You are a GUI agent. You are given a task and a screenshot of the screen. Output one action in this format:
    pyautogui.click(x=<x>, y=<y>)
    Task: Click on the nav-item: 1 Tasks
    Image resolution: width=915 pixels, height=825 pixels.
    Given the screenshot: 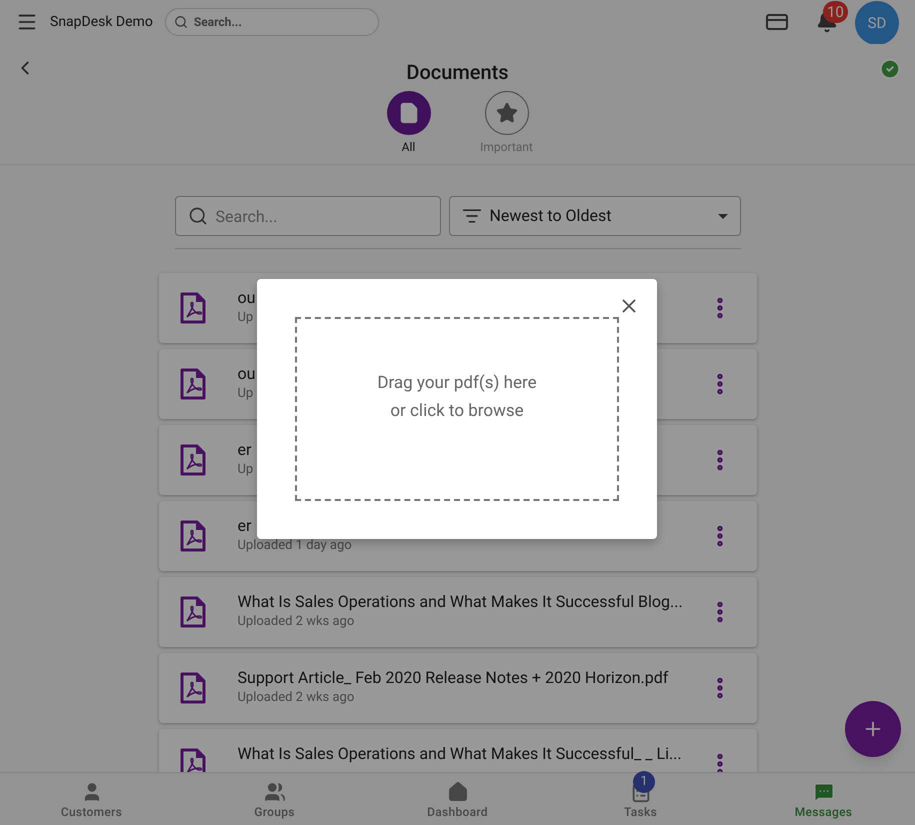 What is the action you would take?
    pyautogui.click(x=640, y=799)
    